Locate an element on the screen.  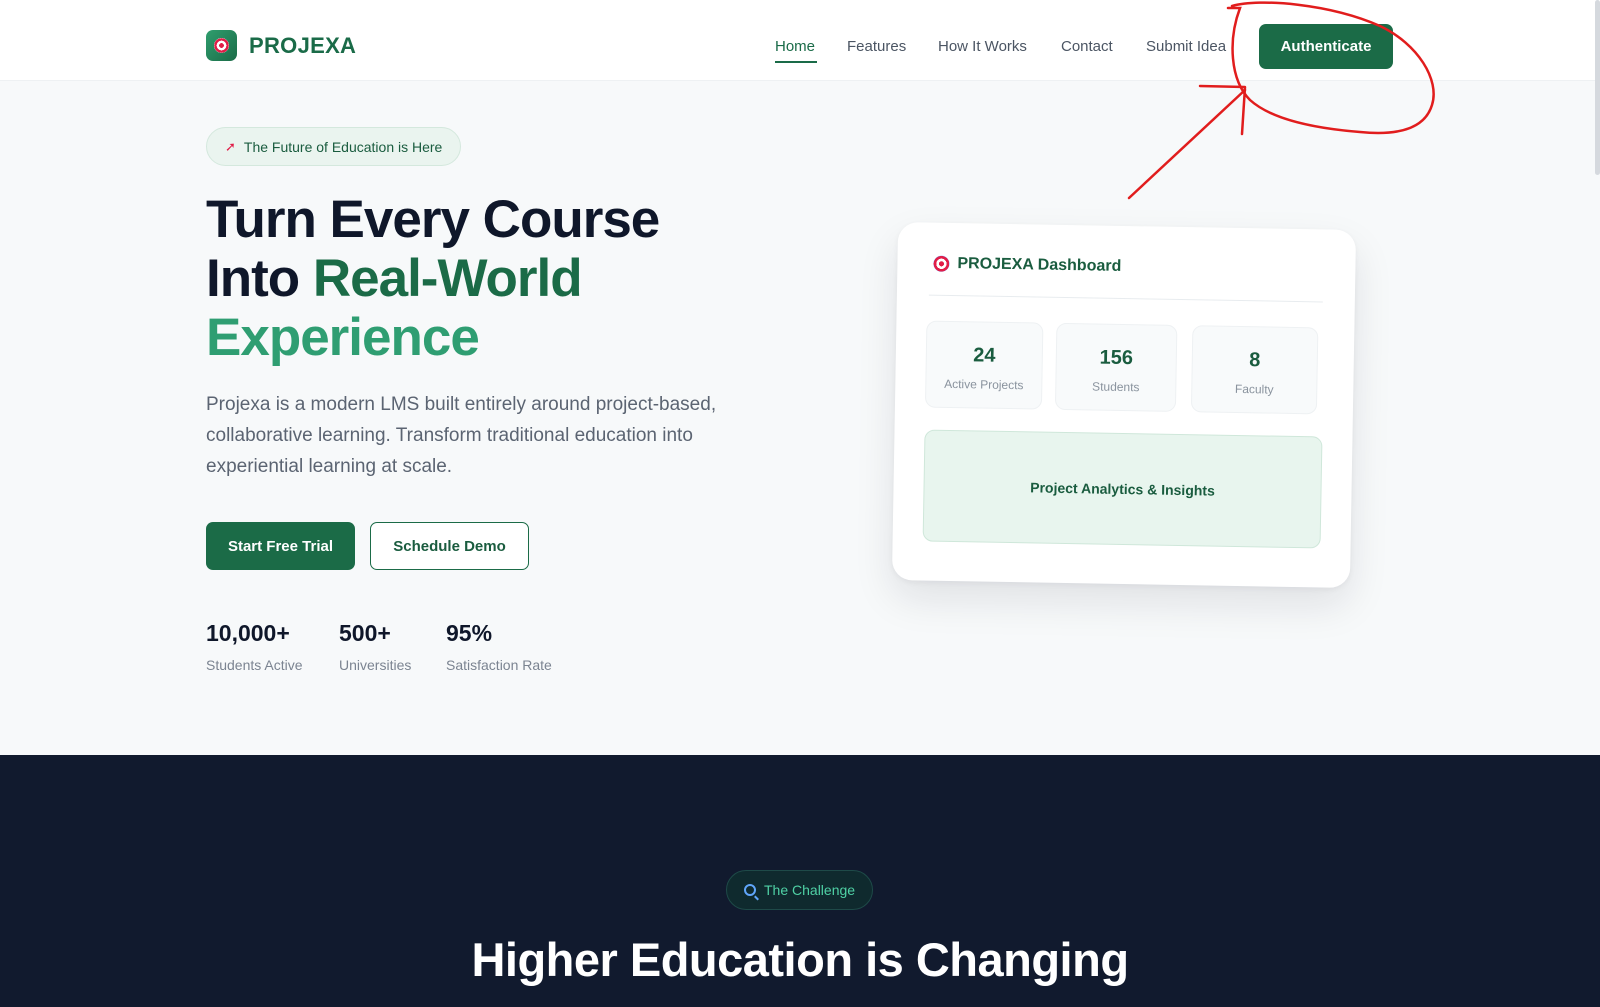
hero-title-line-3: Experience is located at coordinates (343, 337).